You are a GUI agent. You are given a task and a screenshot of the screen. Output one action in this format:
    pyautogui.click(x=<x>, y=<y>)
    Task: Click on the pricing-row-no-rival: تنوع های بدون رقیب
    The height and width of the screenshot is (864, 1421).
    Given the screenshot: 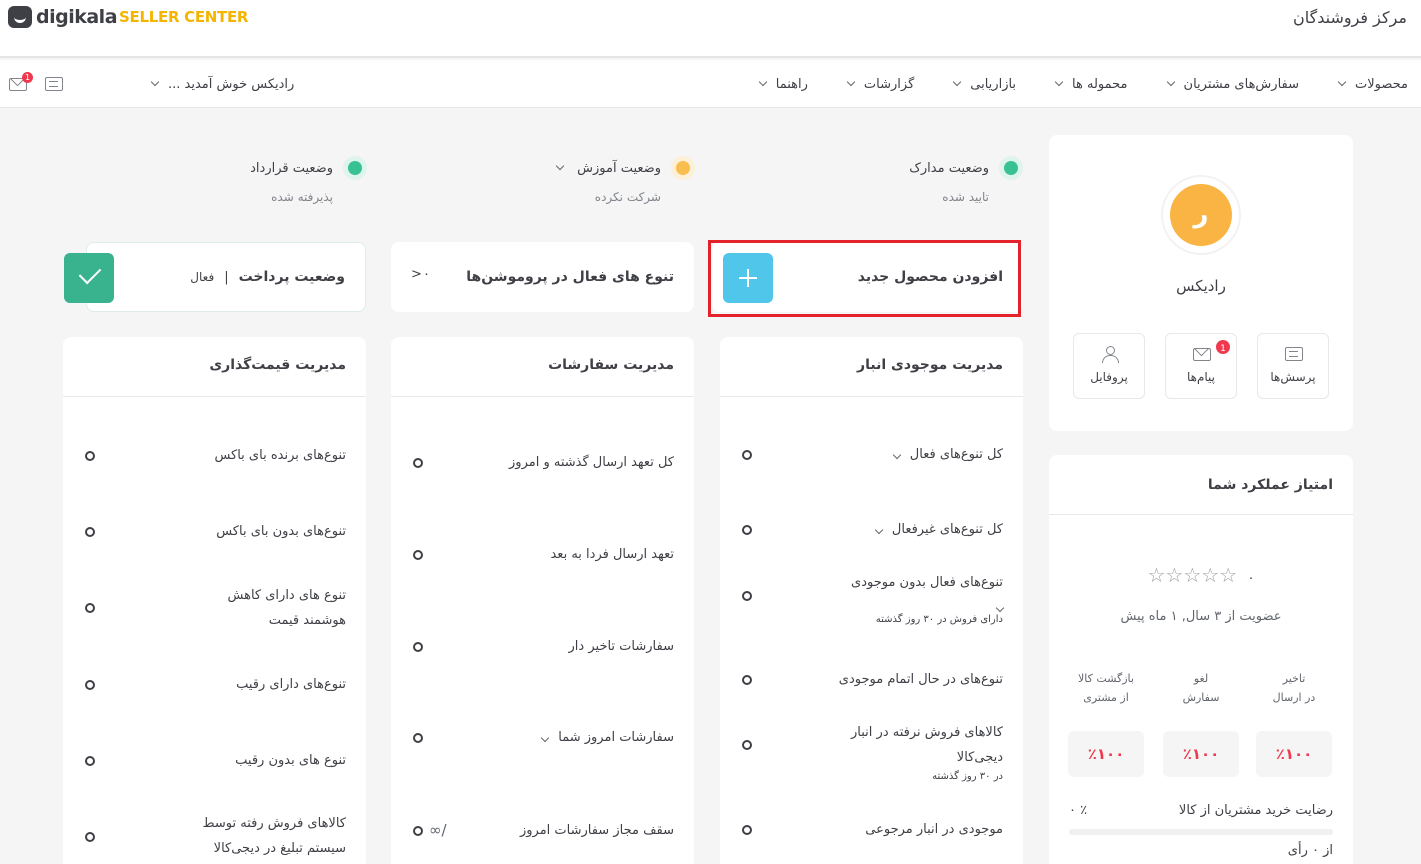 What is the action you would take?
    pyautogui.click(x=214, y=760)
    